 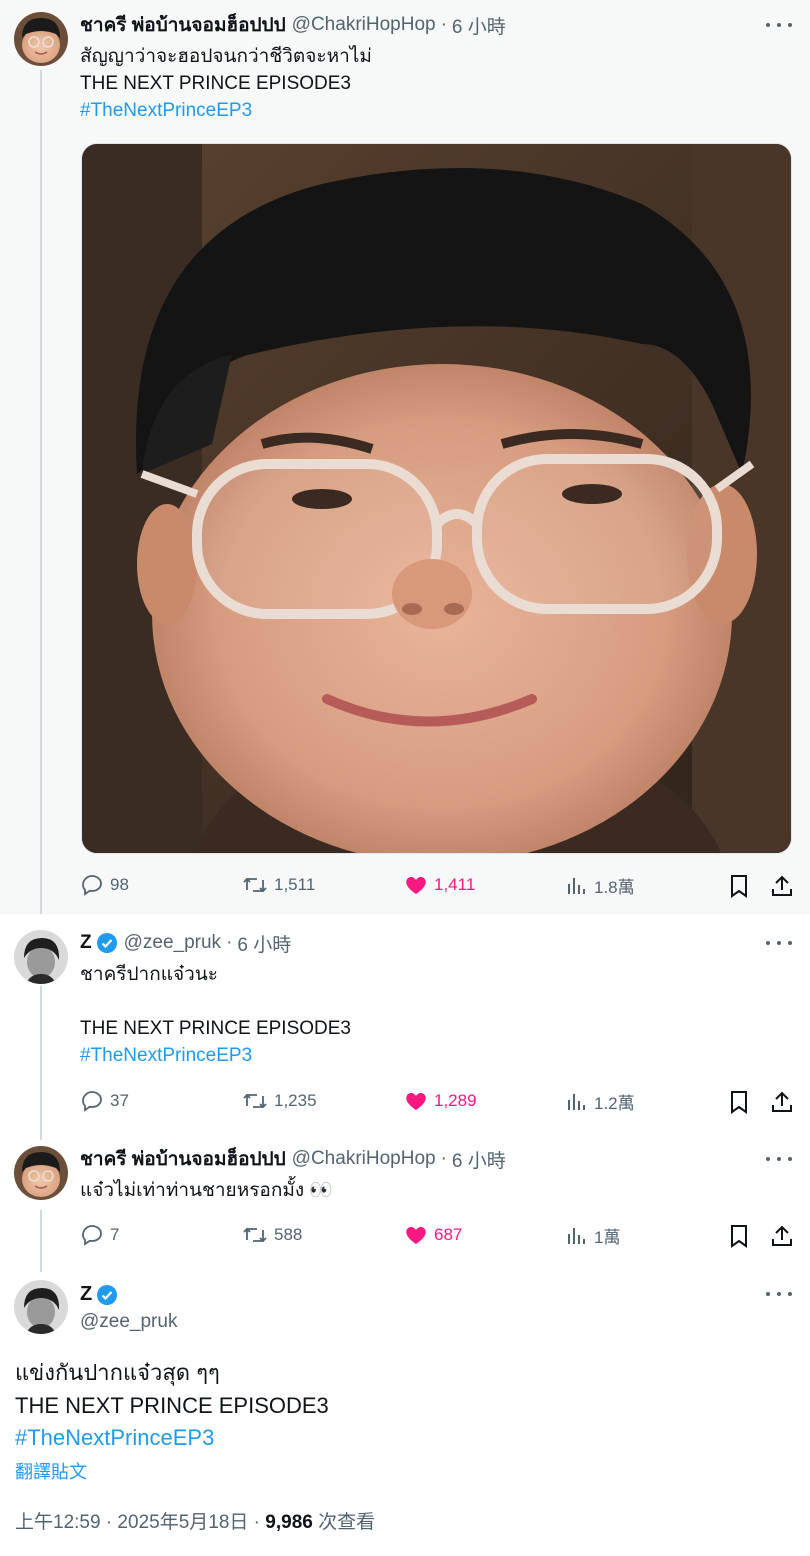 What do you see at coordinates (295, 1100) in the screenshot?
I see `repost-count: 1,235` at bounding box center [295, 1100].